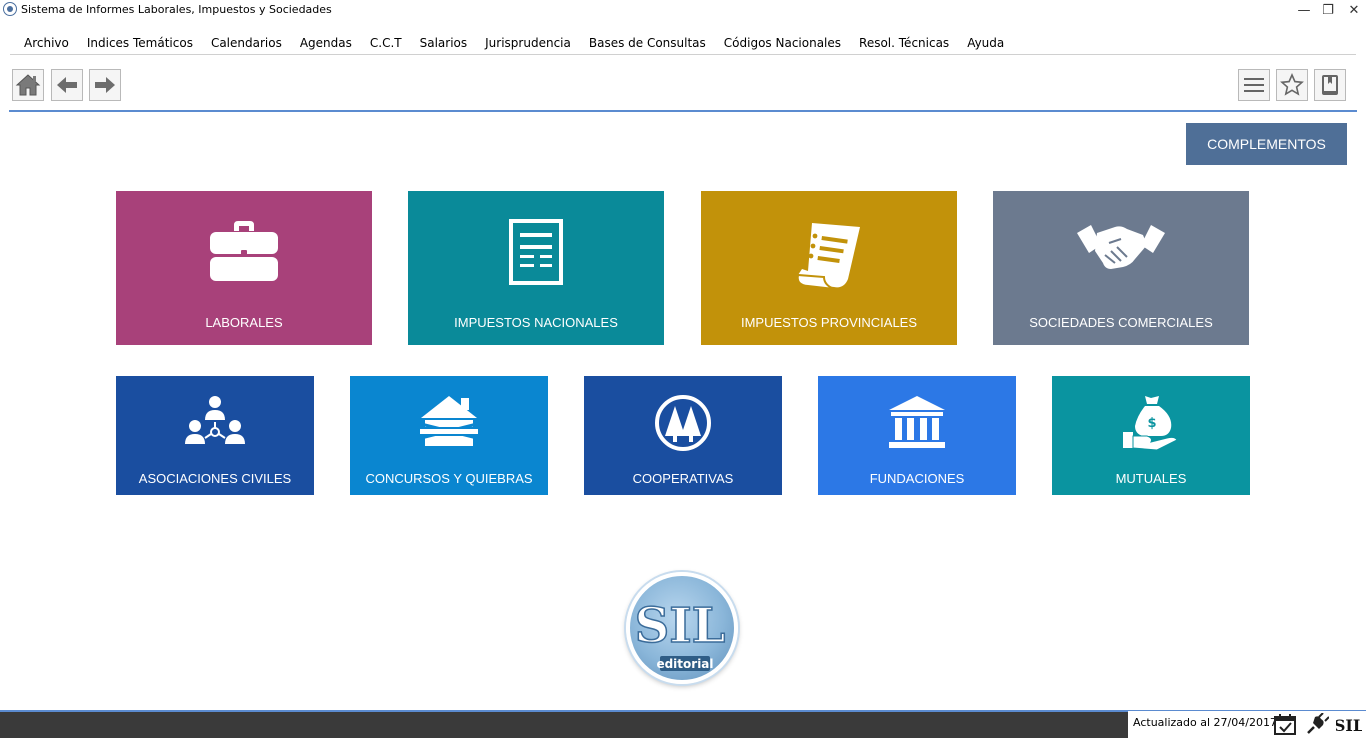 This screenshot has width=1366, height=738. I want to click on money-bag-hand-icon: $, so click(1150, 423).